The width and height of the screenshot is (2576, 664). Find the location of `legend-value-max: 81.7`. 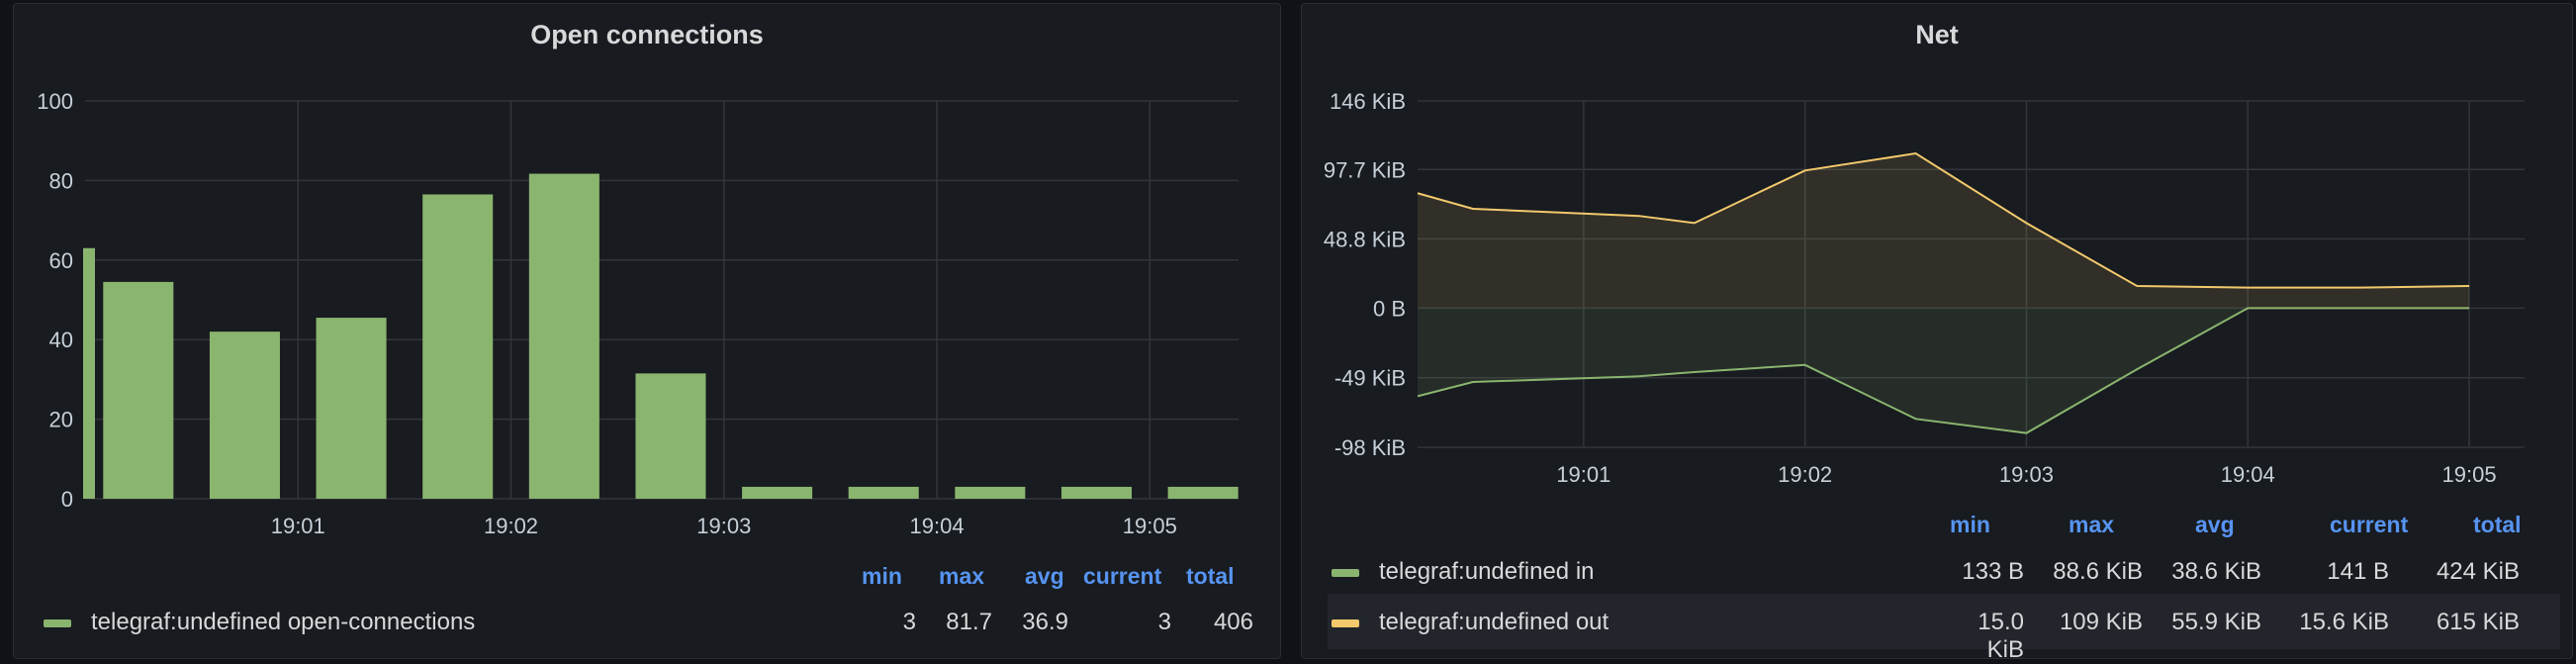

legend-value-max: 81.7 is located at coordinates (969, 622).